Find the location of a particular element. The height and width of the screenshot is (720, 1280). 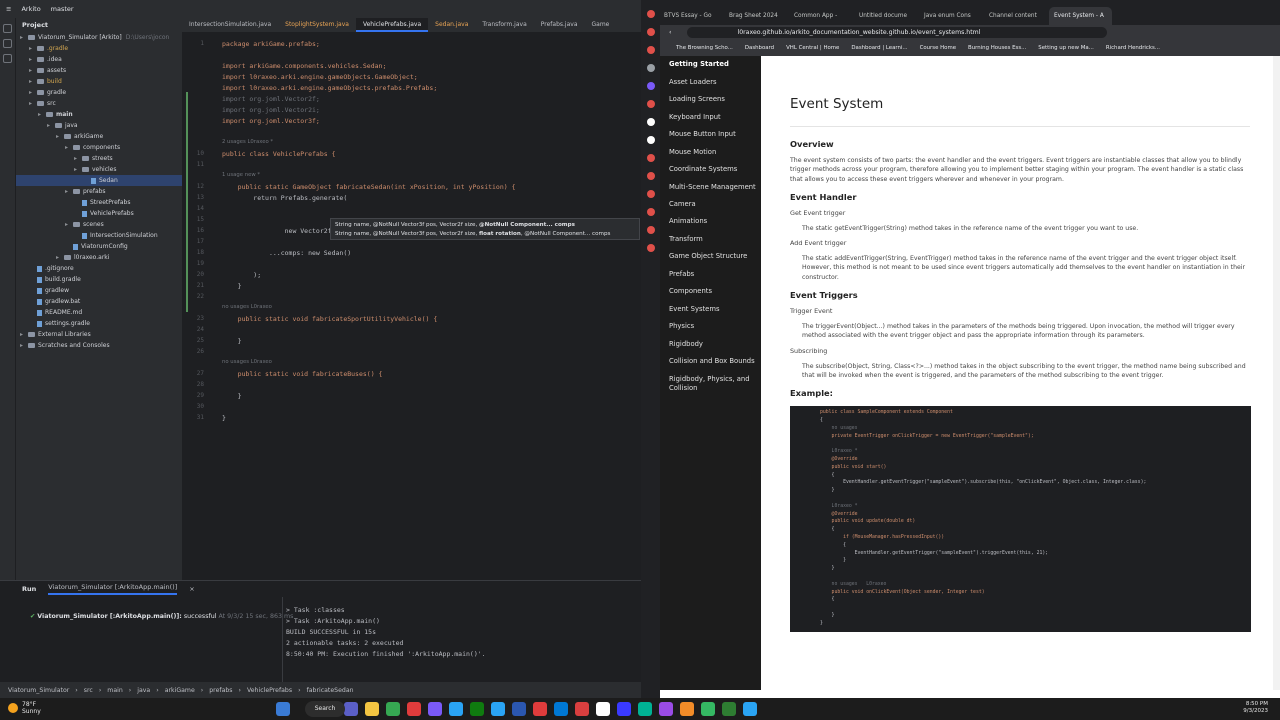

tree-item: build.gradle is located at coordinates (99, 279).